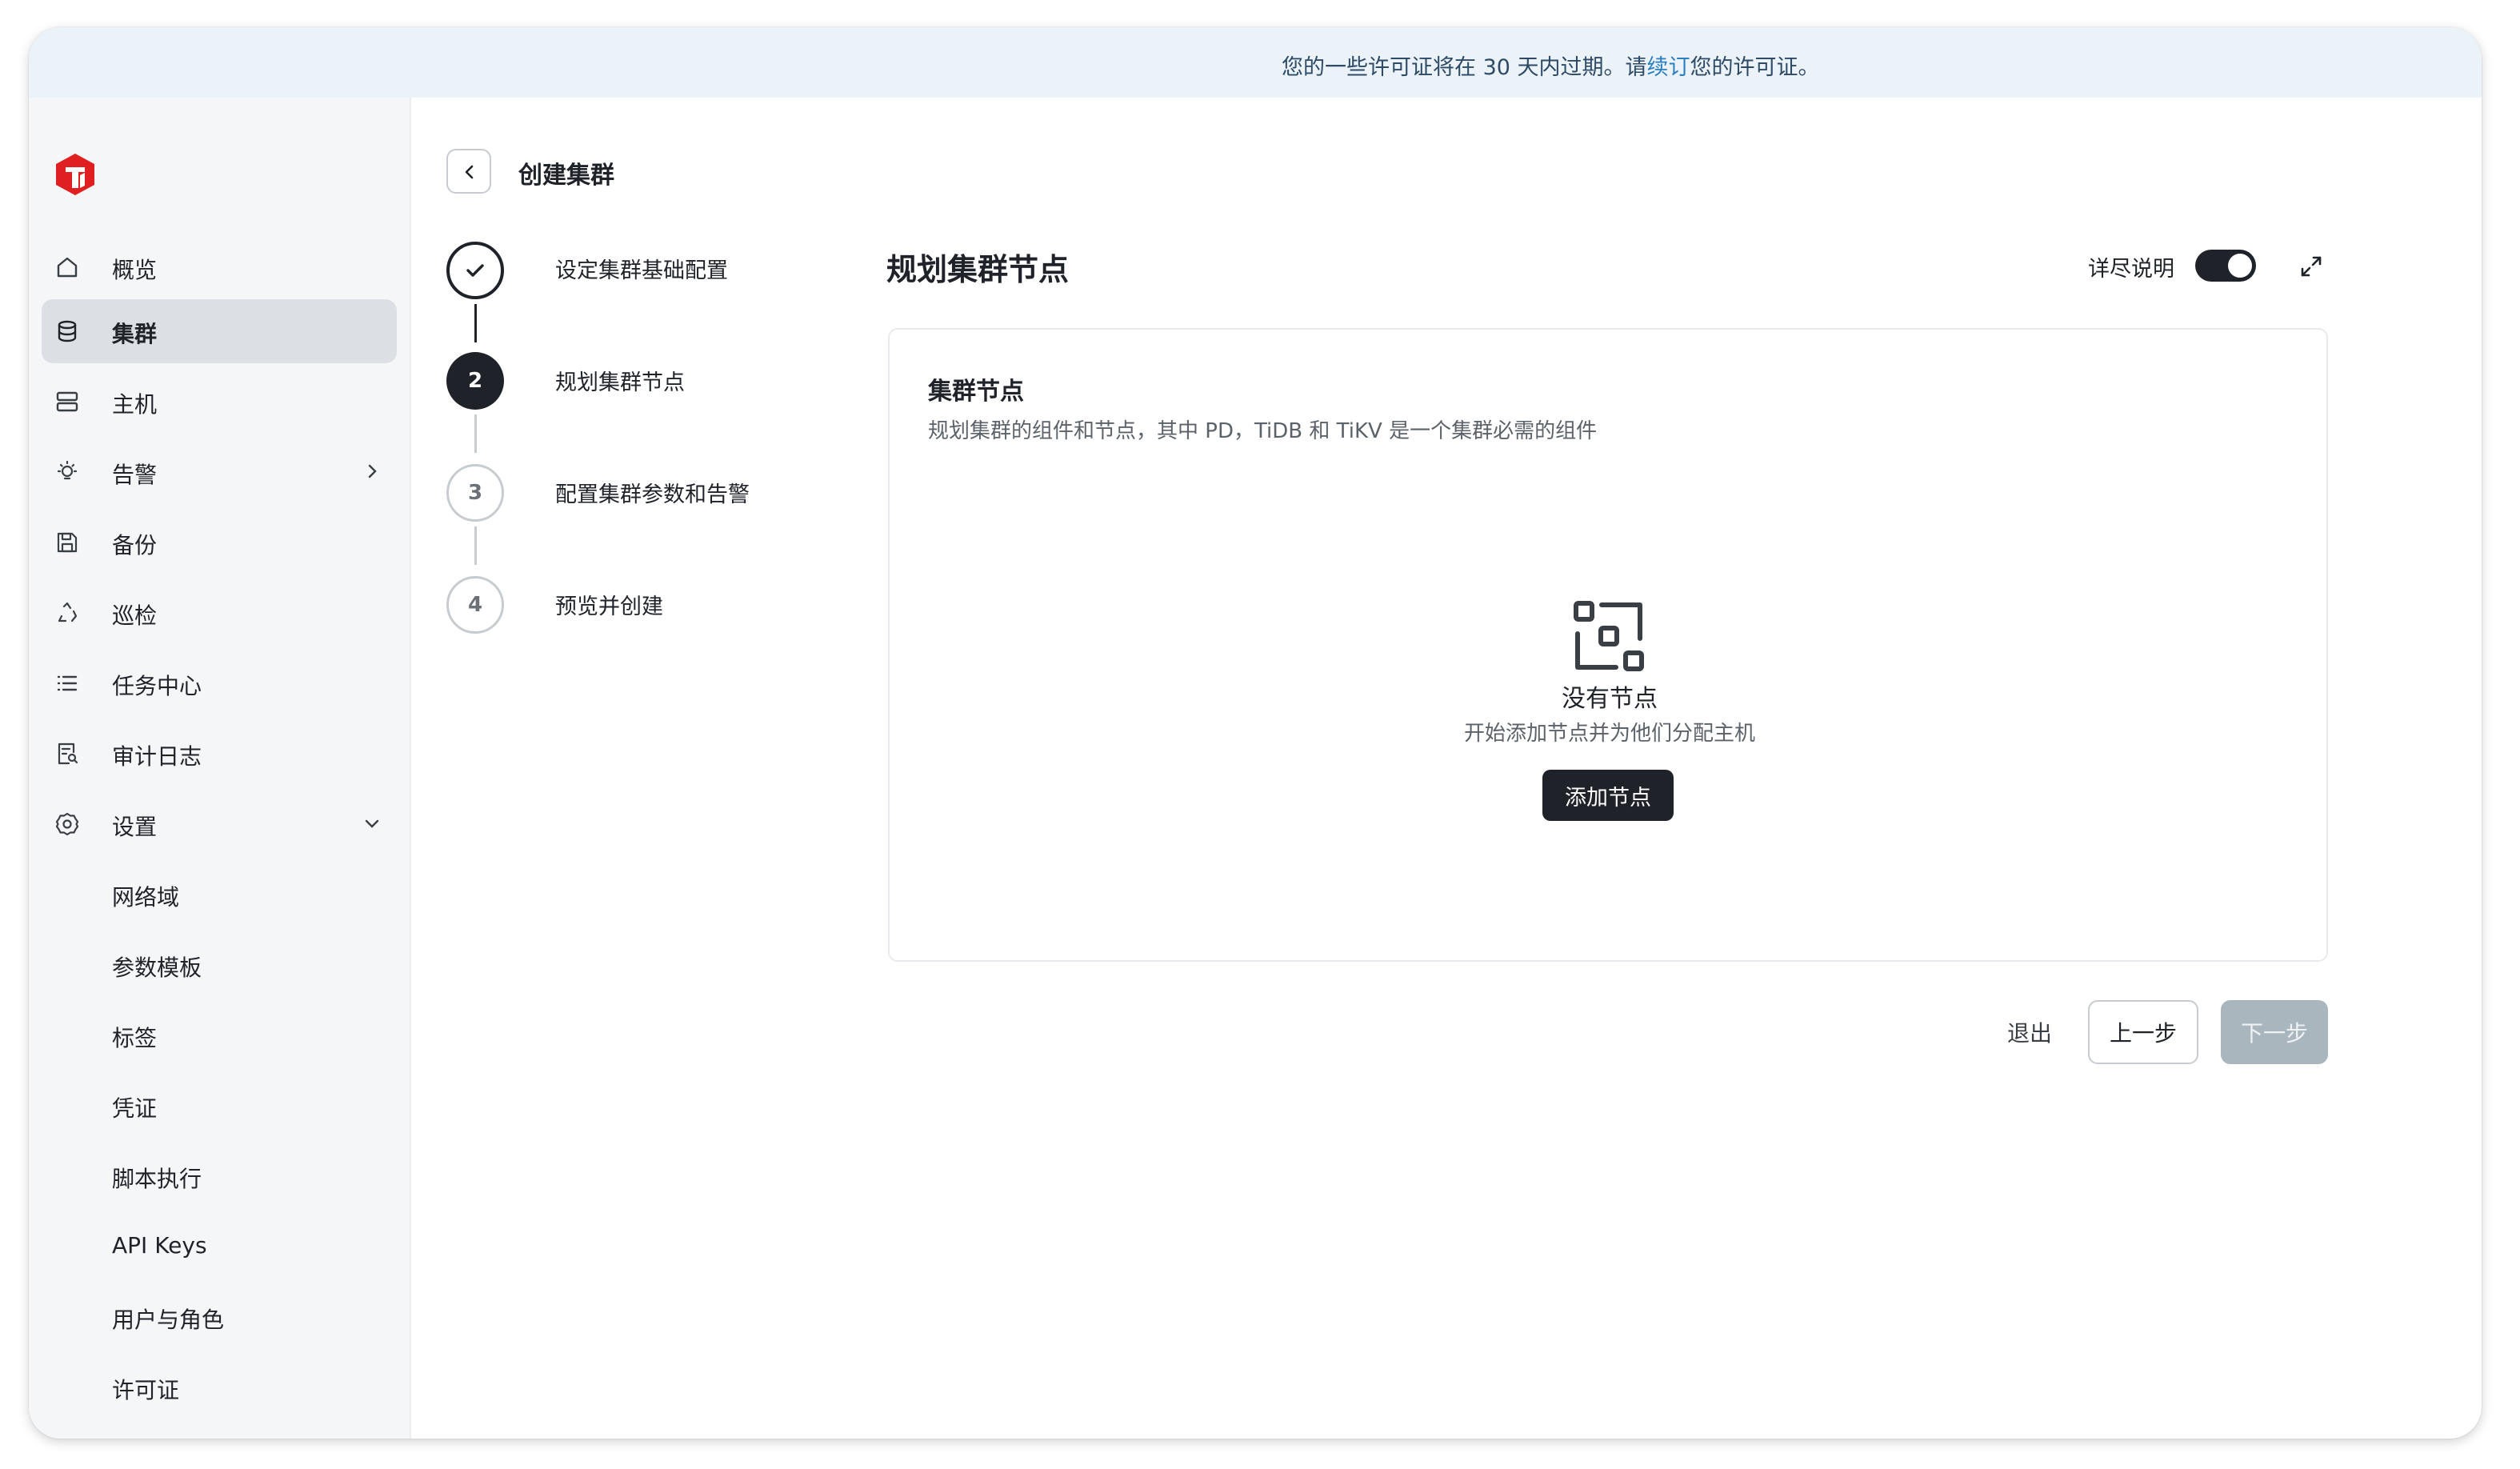  What do you see at coordinates (157, 1179) in the screenshot?
I see `sidebar-subitem-label: 脚本执行` at bounding box center [157, 1179].